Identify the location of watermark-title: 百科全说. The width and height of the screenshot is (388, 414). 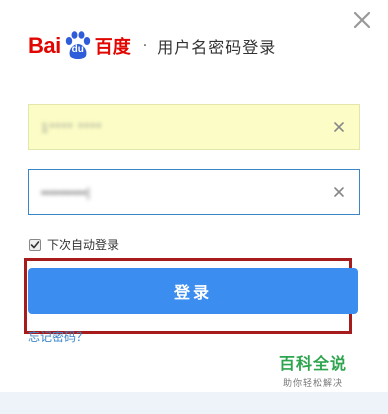
(313, 363).